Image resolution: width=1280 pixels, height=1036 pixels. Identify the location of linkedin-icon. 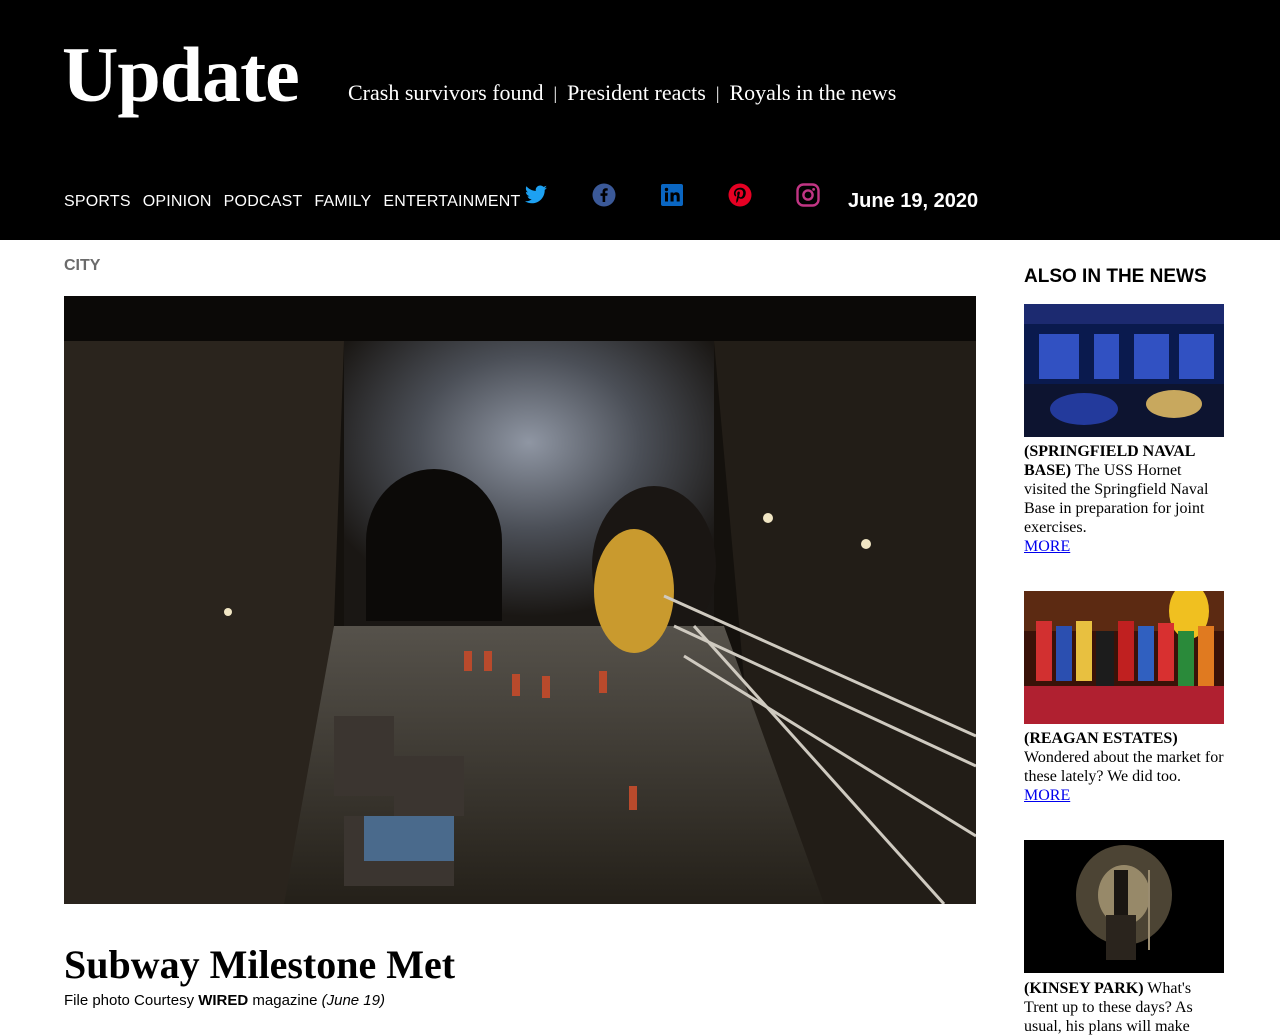
(672, 195).